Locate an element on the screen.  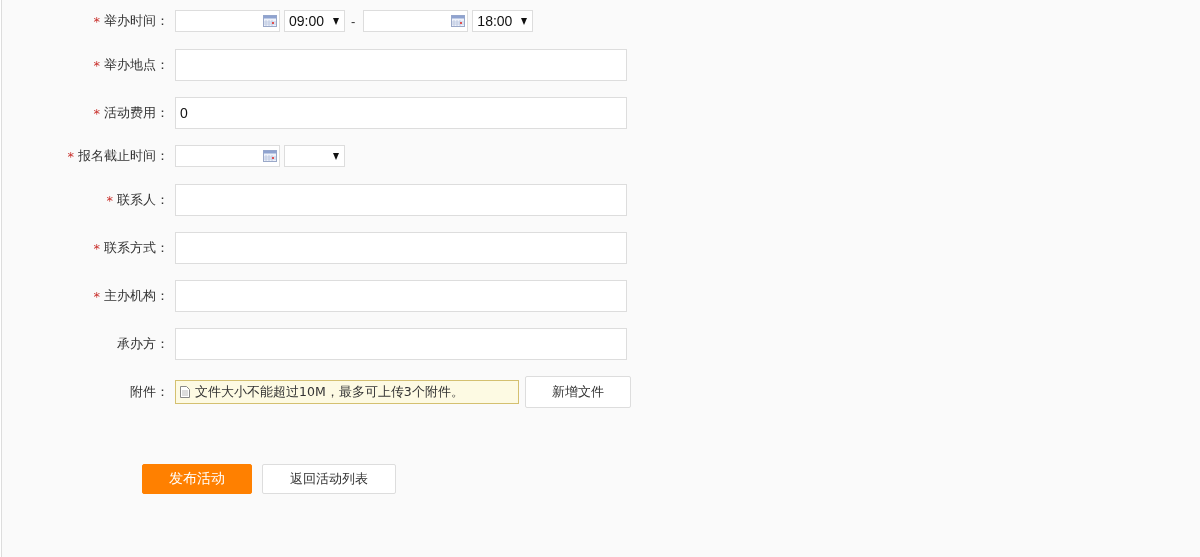
hint-text: 文件大小不能超过10M，最多可上传3个附件。 is located at coordinates (329, 392).